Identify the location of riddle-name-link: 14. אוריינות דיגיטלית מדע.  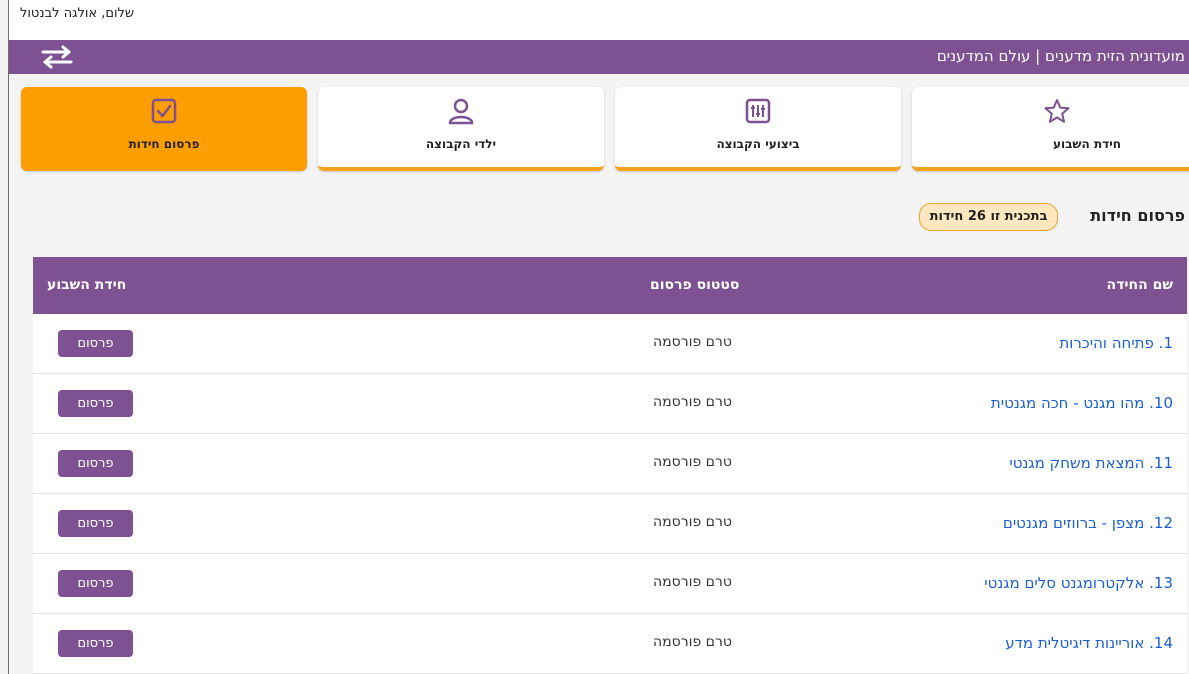
(1089, 643).